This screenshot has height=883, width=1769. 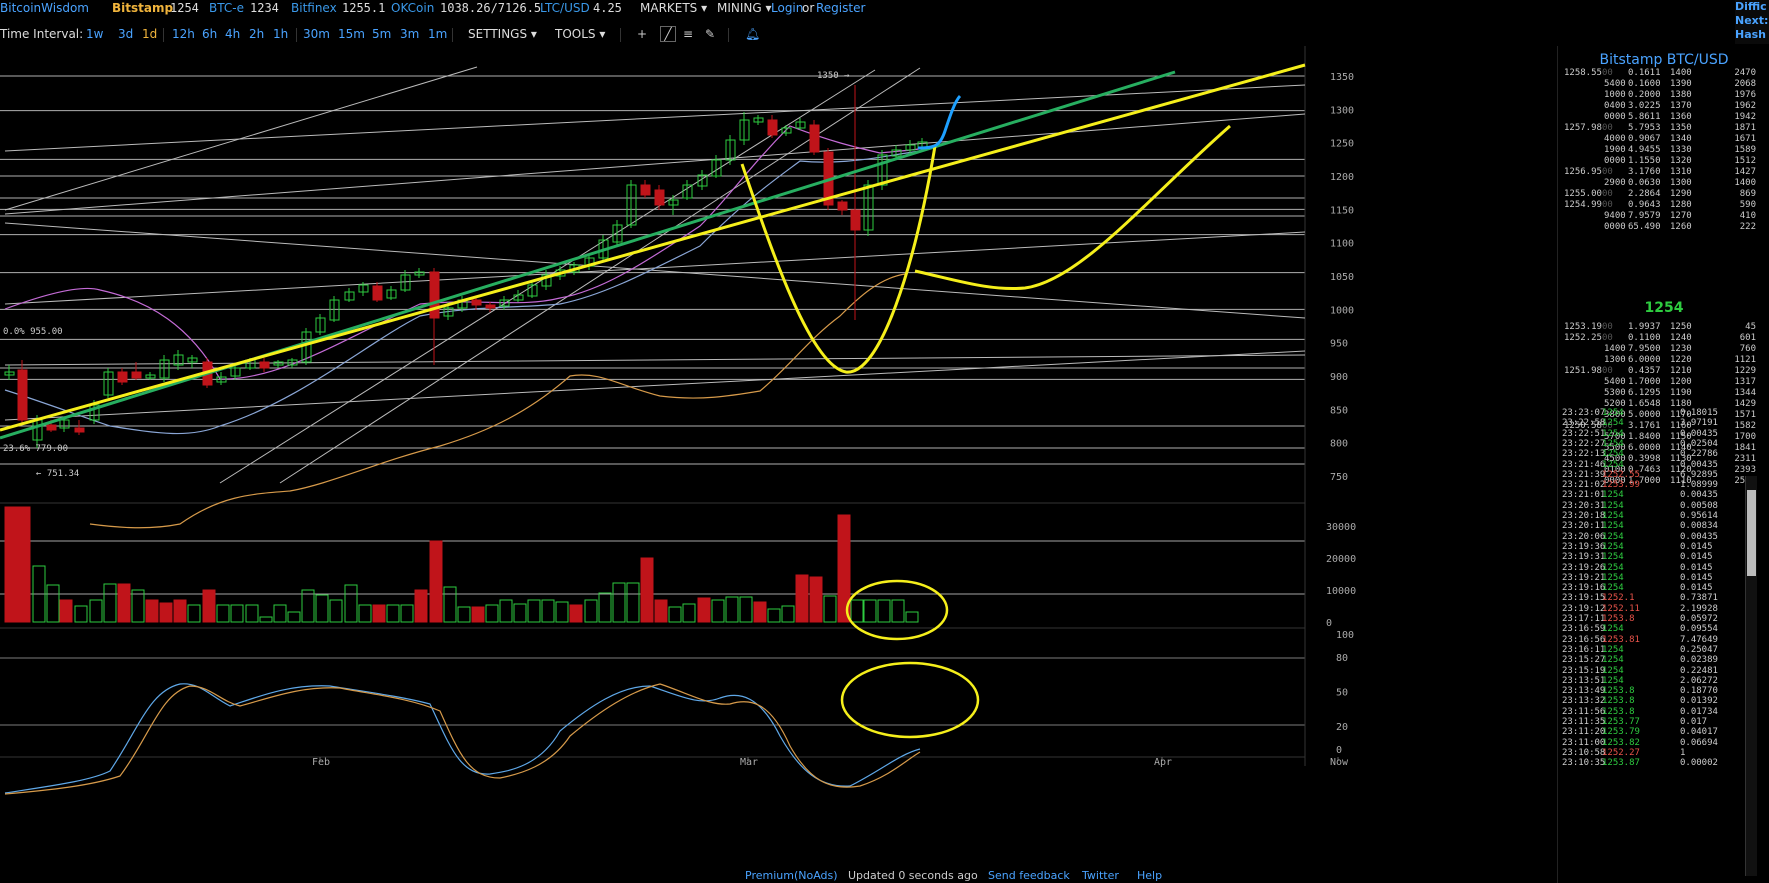 I want to click on interval-6h: 6h, so click(x=209, y=34).